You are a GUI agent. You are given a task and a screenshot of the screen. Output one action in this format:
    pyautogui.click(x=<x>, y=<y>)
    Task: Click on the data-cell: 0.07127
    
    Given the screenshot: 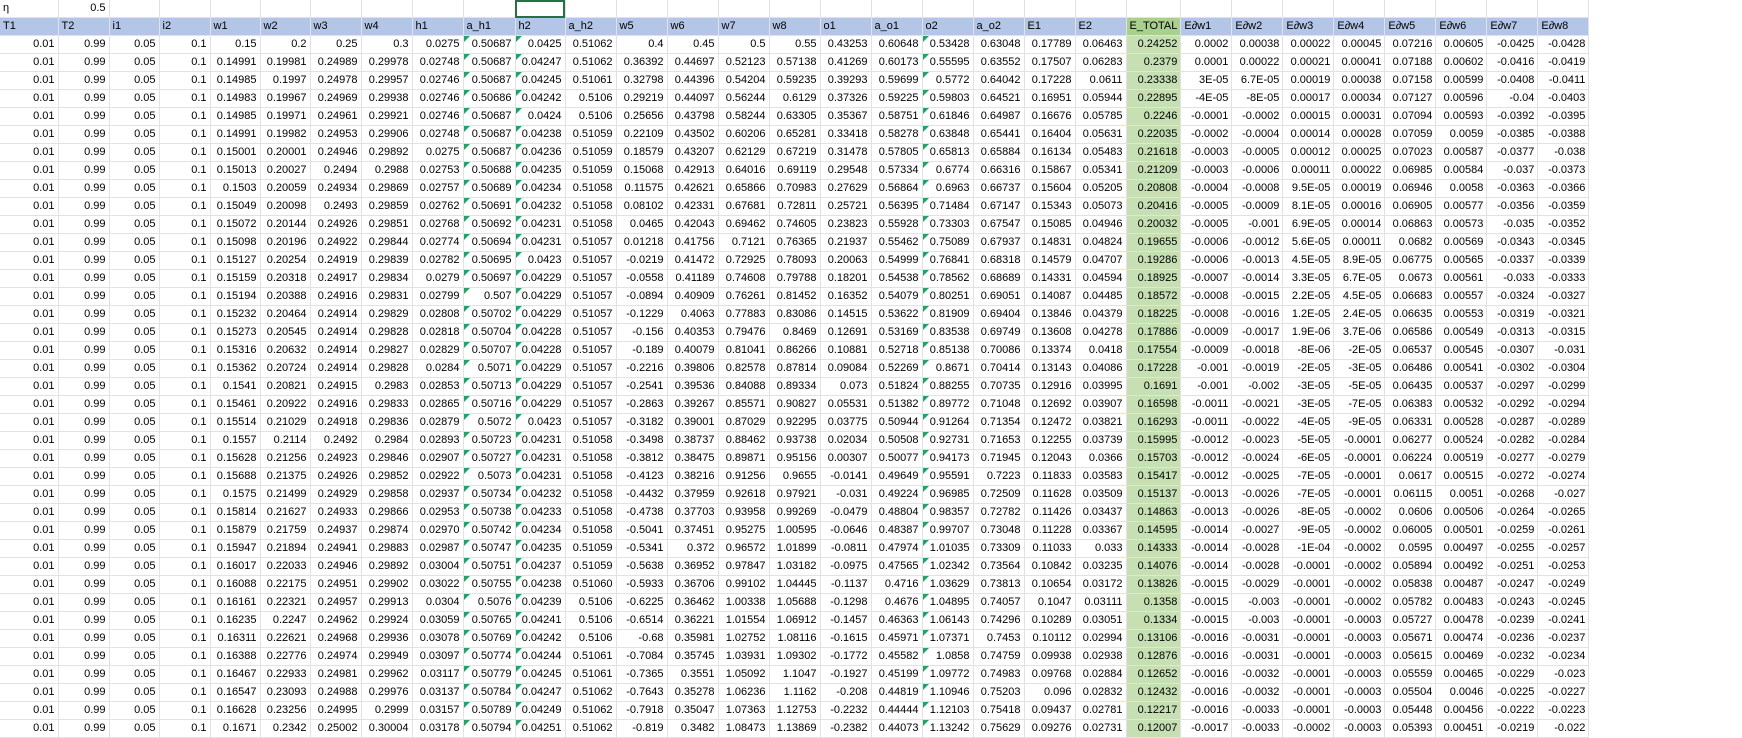 What is the action you would take?
    pyautogui.click(x=1410, y=98)
    